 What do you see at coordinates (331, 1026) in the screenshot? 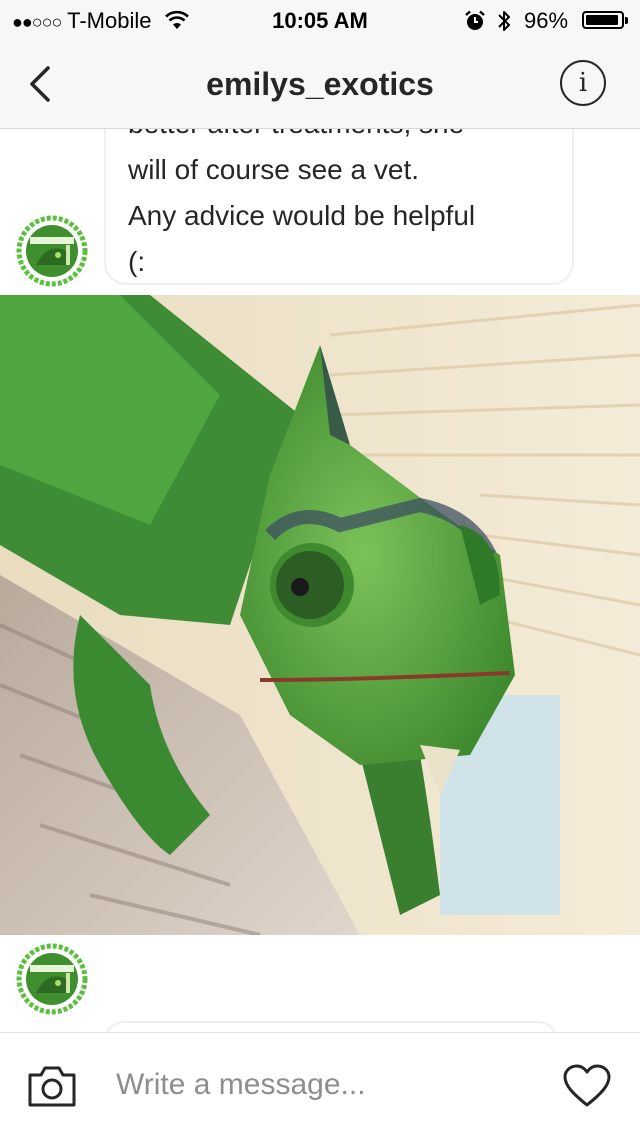
I see `message-bubble-partial` at bounding box center [331, 1026].